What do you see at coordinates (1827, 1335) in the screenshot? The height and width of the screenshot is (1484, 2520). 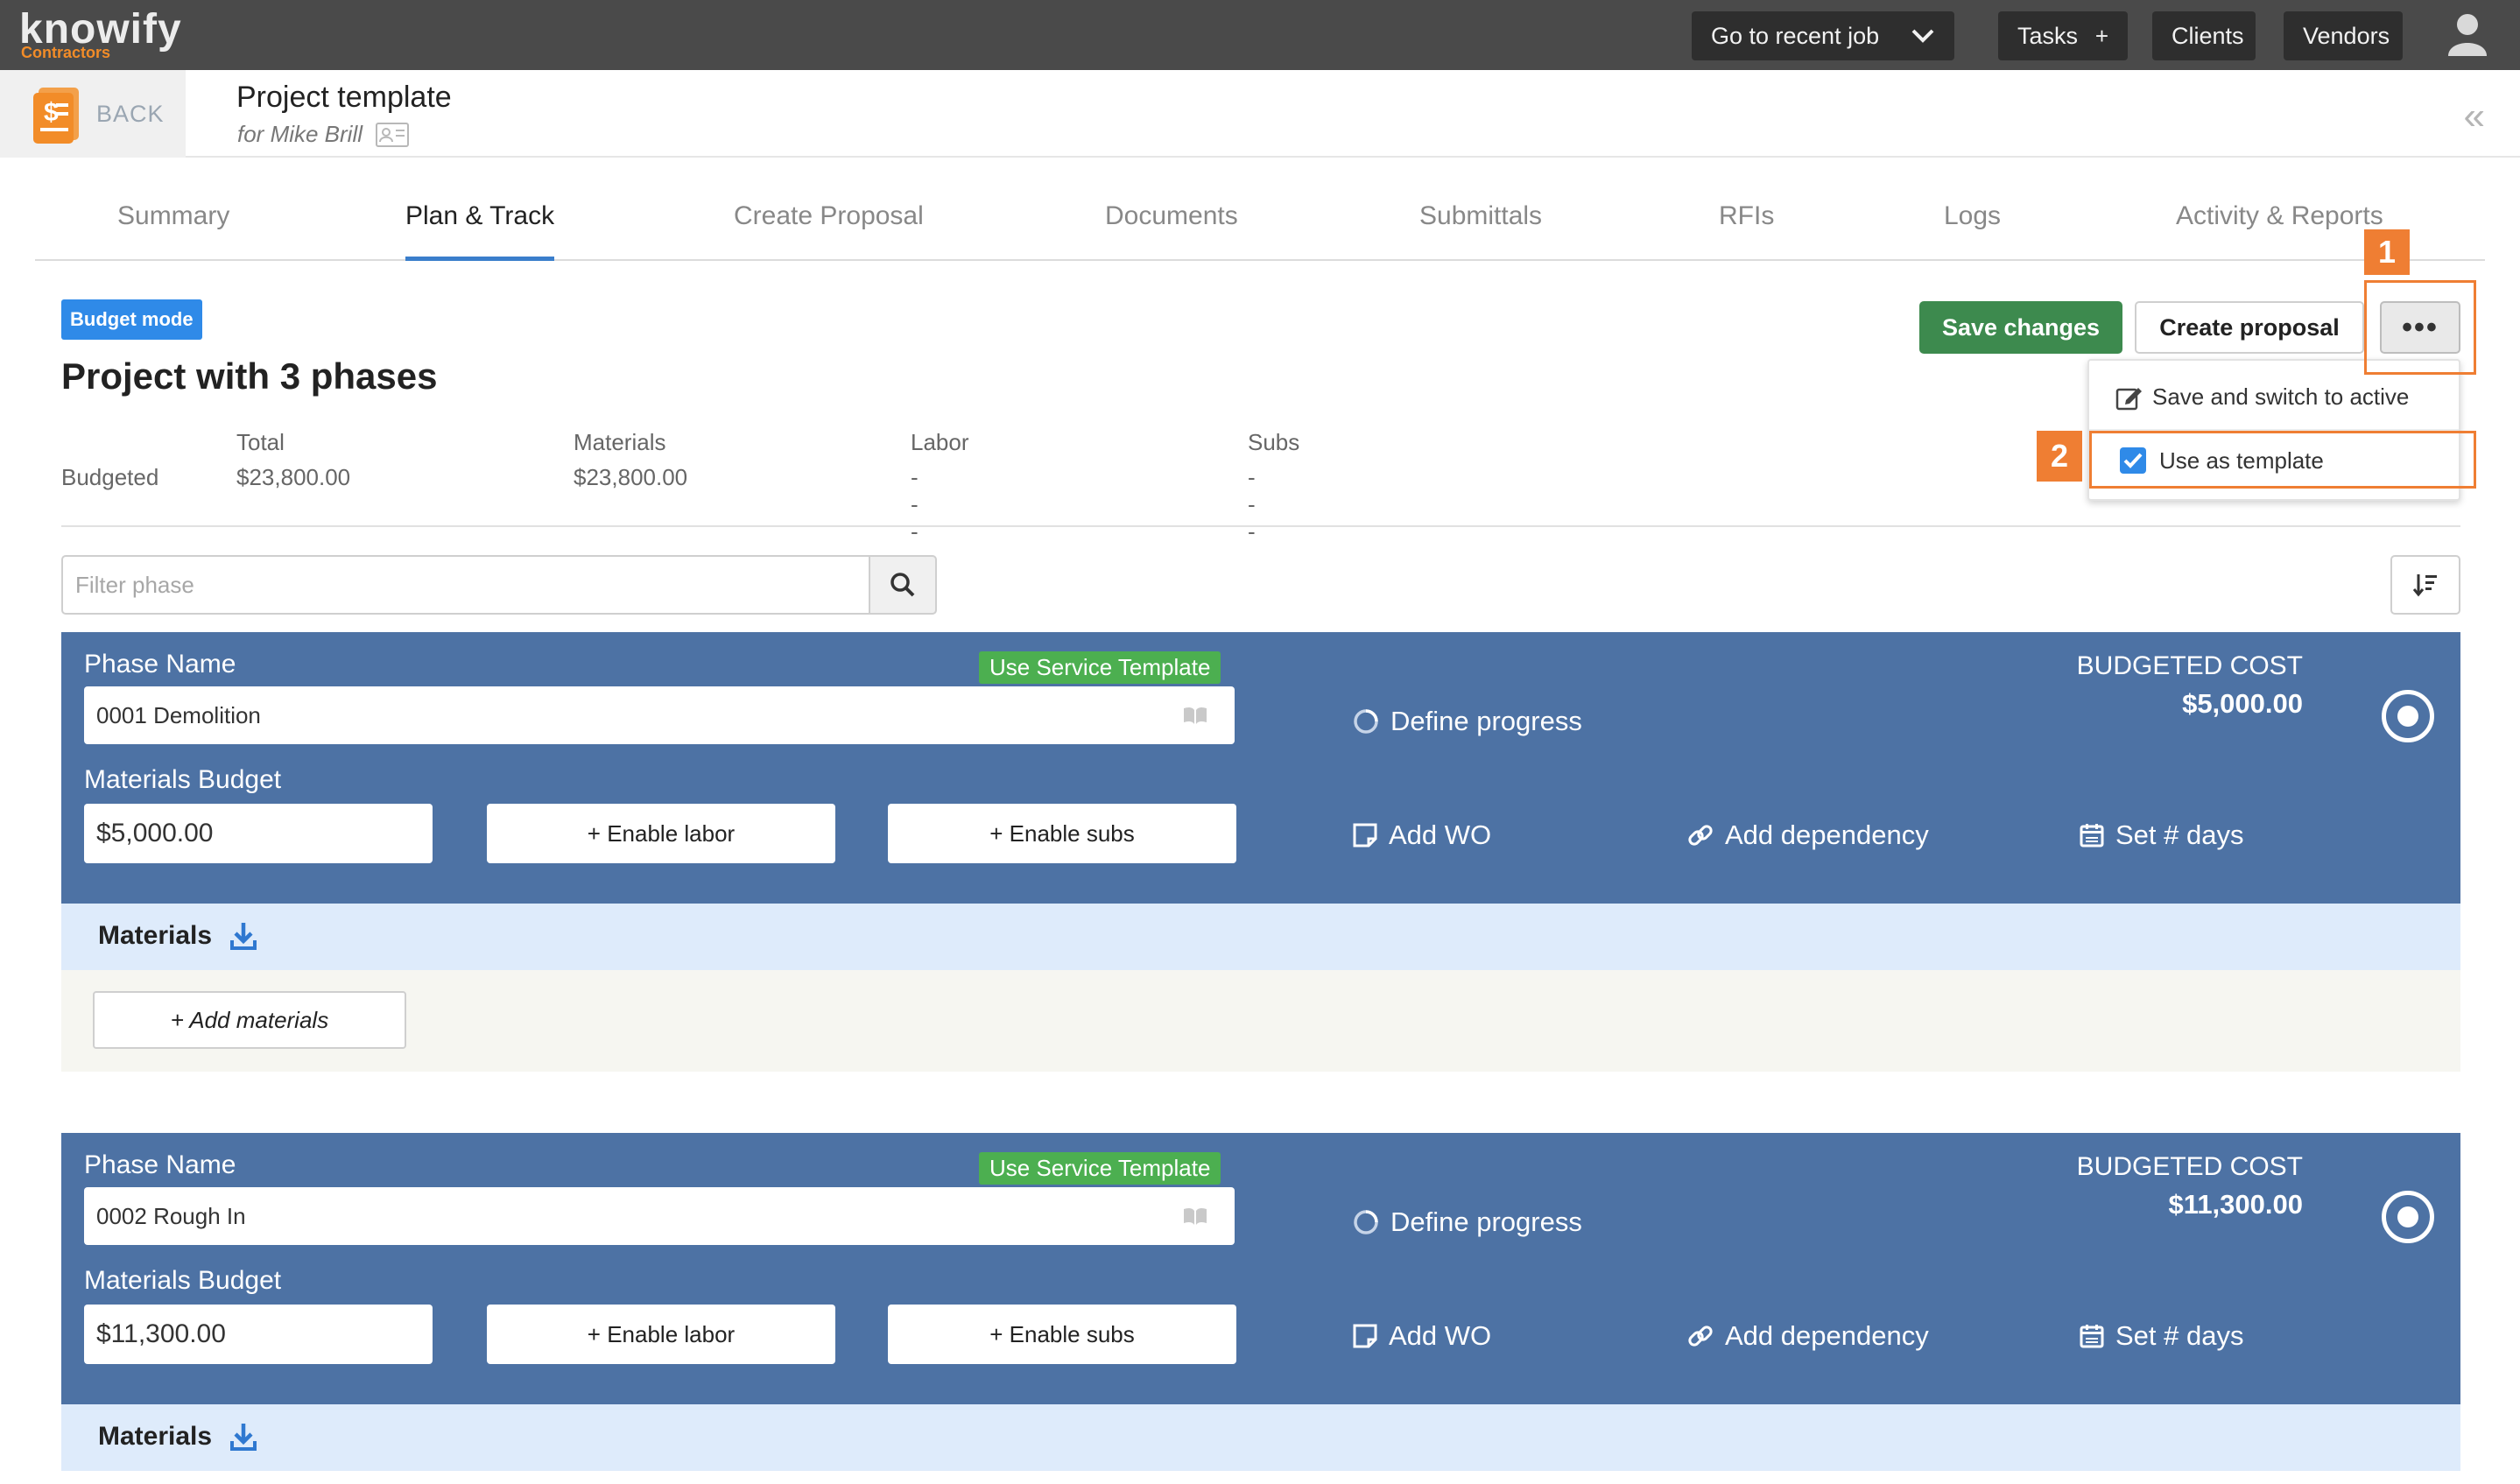 I see `add-dependency-label: Add dependency` at bounding box center [1827, 1335].